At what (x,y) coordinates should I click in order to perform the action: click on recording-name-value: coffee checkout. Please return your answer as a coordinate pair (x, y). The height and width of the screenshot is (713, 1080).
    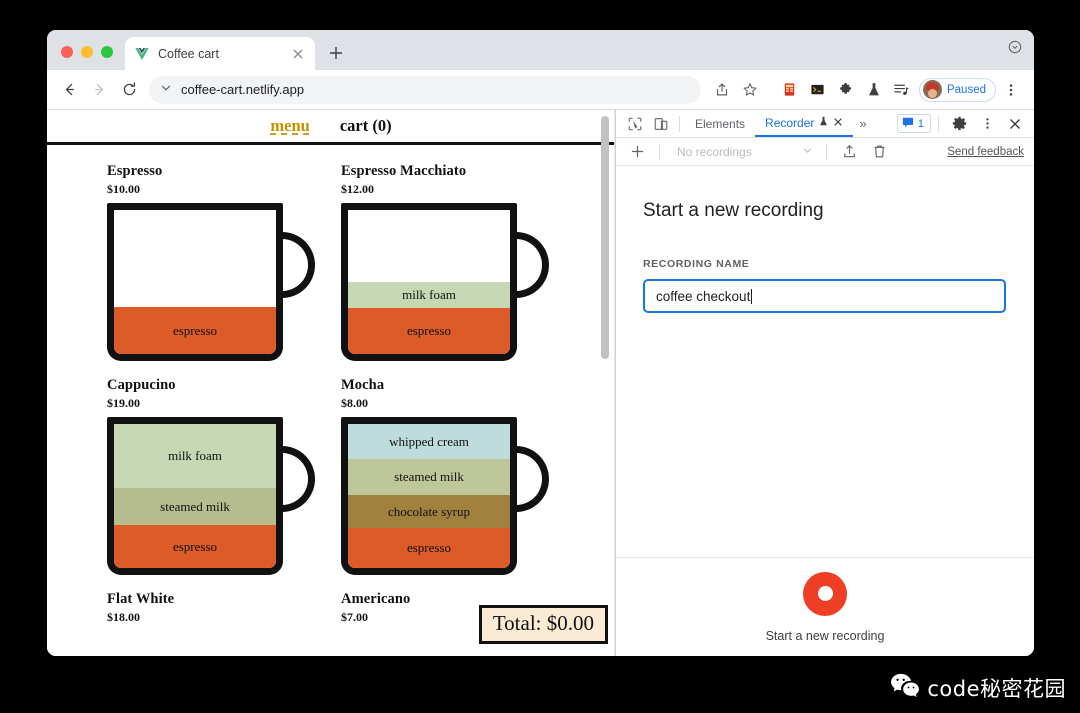
    Looking at the image, I should click on (703, 296).